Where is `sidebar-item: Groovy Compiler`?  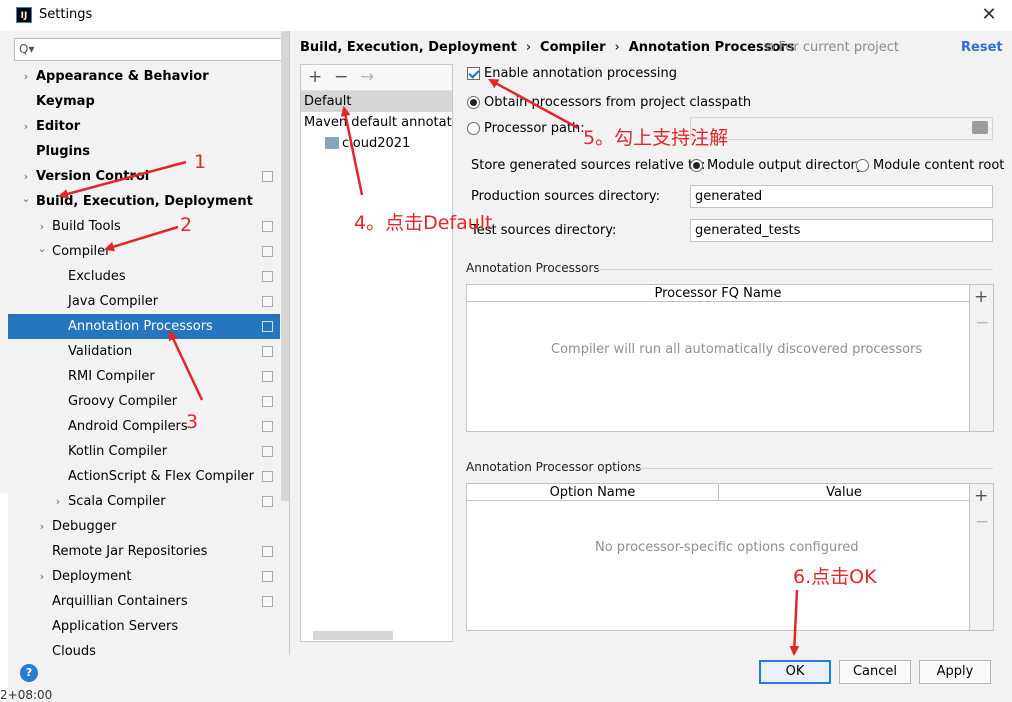 sidebar-item: Groovy Compiler is located at coordinates (144, 401).